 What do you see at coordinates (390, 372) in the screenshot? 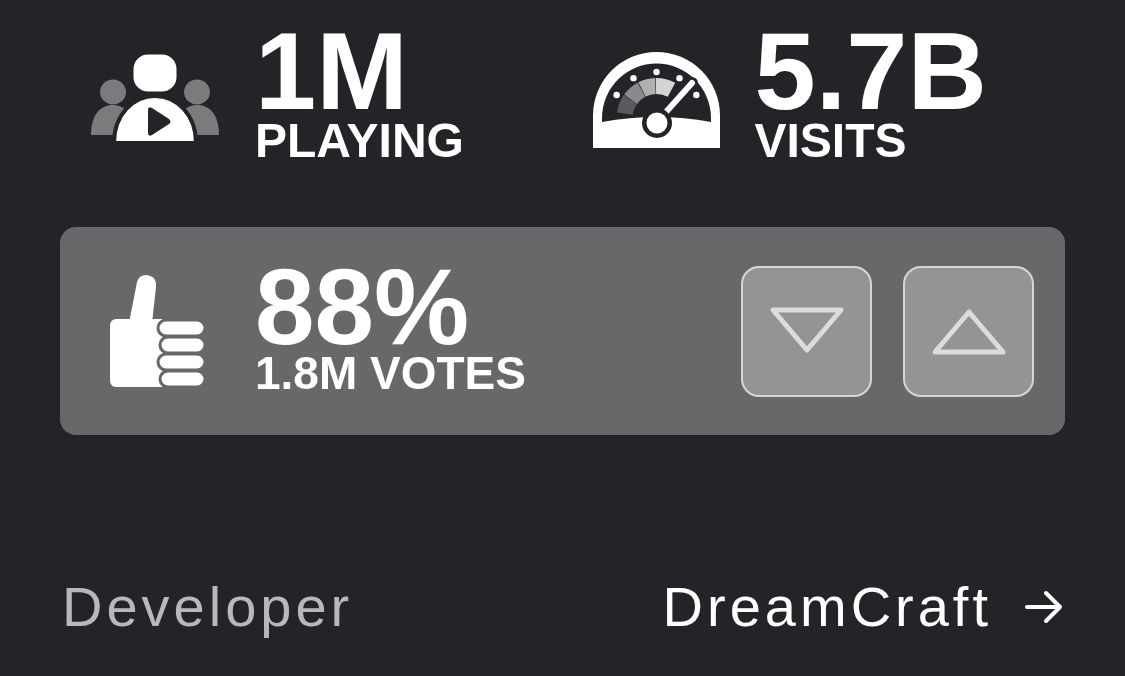
I see `vote-count: 1.8M VOTES` at bounding box center [390, 372].